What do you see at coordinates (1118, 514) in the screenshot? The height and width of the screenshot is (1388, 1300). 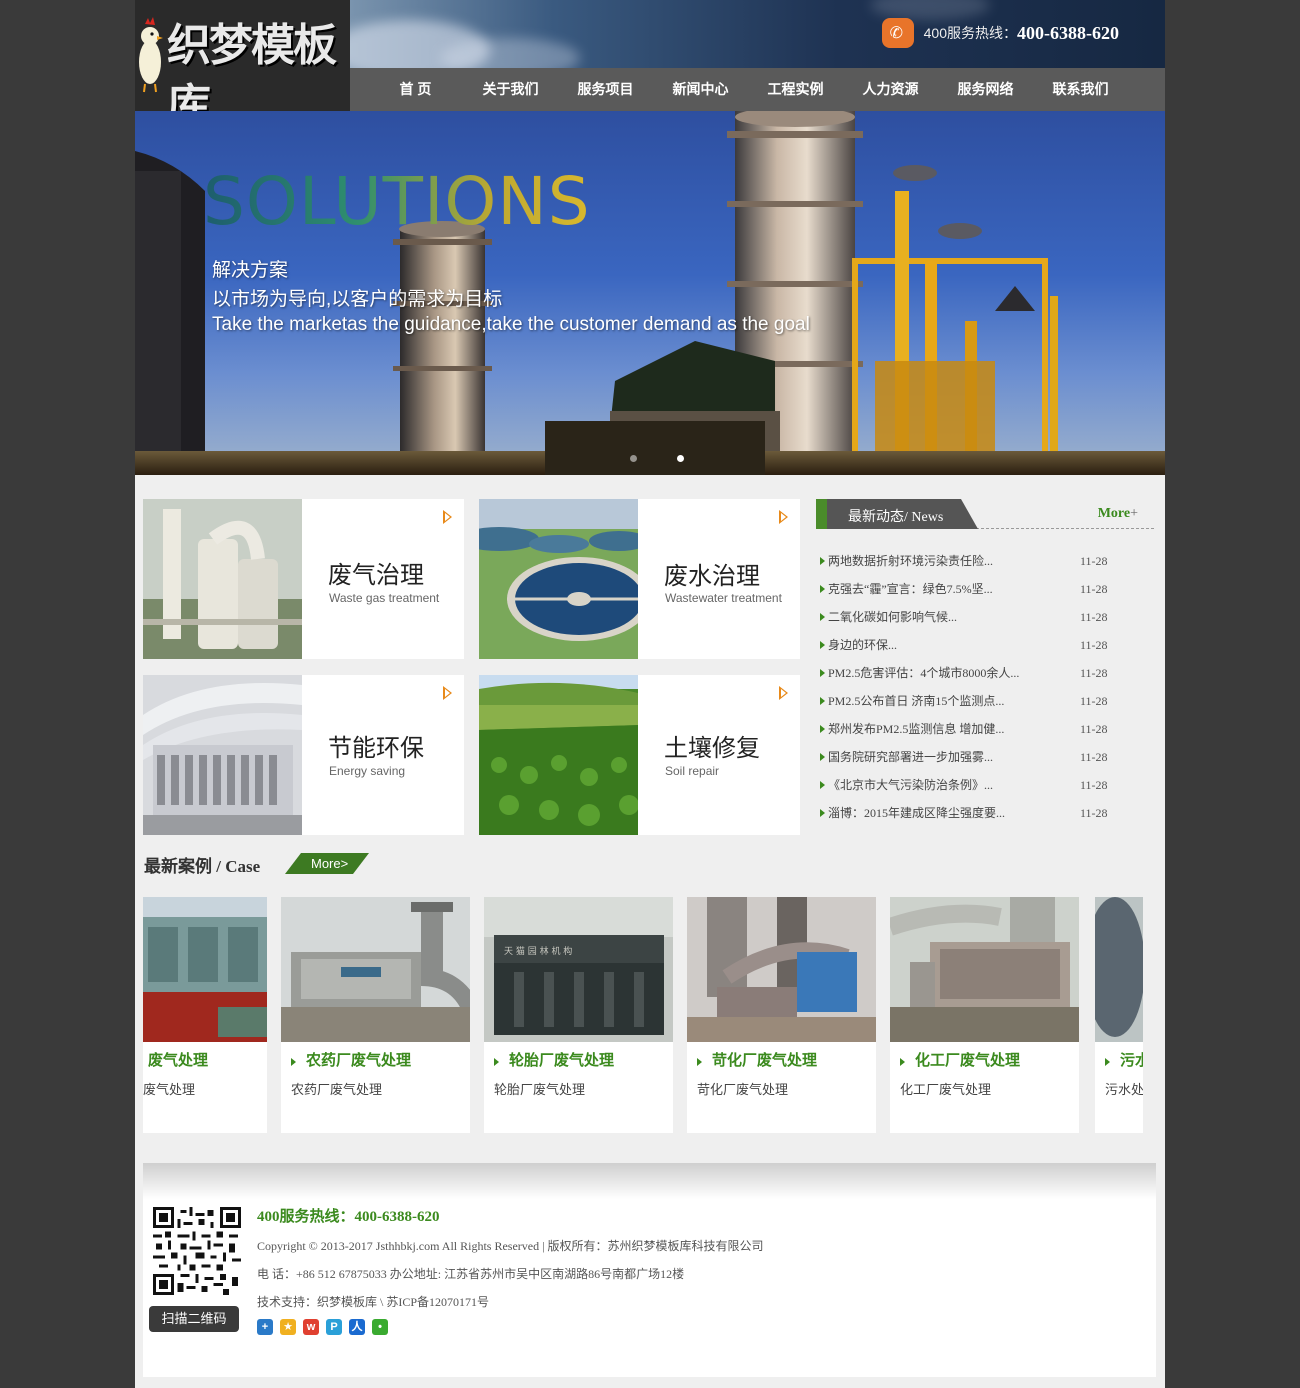 I see `news-more-link: More+` at bounding box center [1118, 514].